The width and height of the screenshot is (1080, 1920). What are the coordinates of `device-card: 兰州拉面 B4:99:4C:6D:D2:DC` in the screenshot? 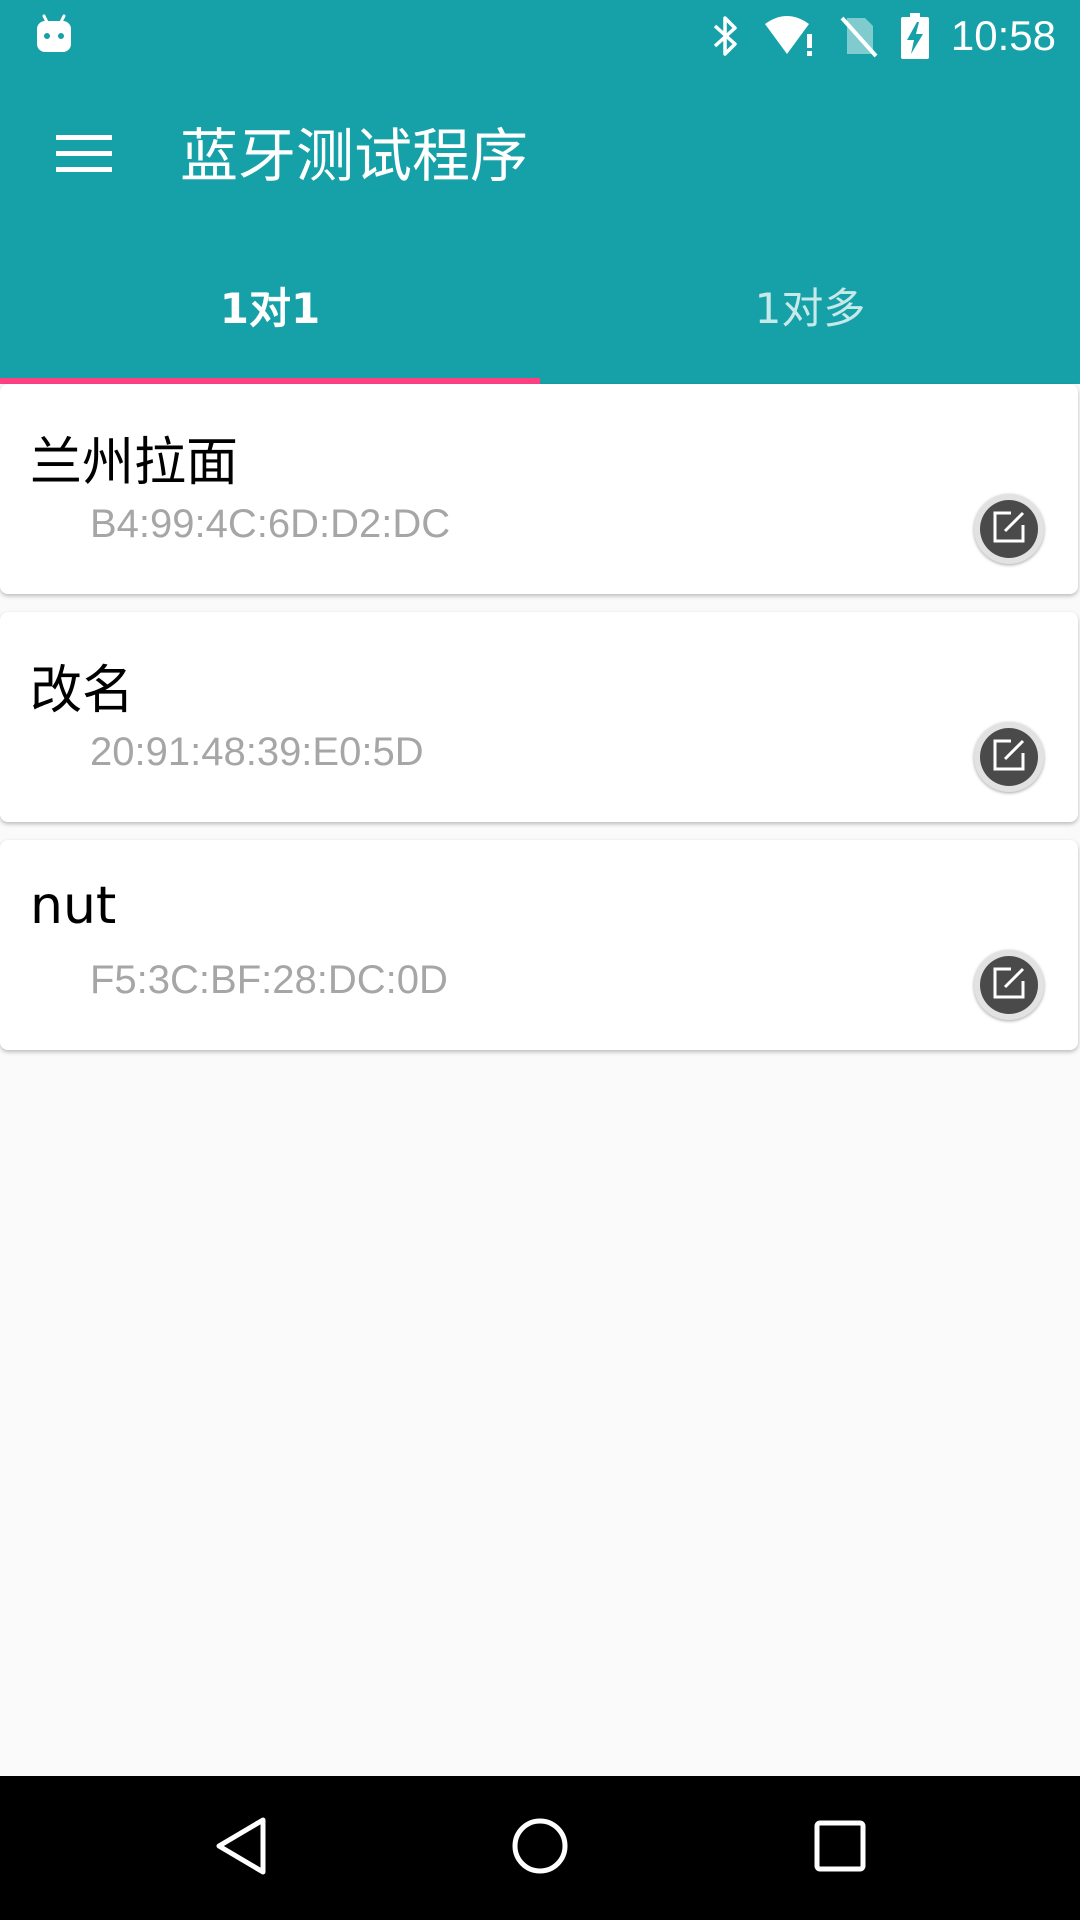 It's located at (539, 489).